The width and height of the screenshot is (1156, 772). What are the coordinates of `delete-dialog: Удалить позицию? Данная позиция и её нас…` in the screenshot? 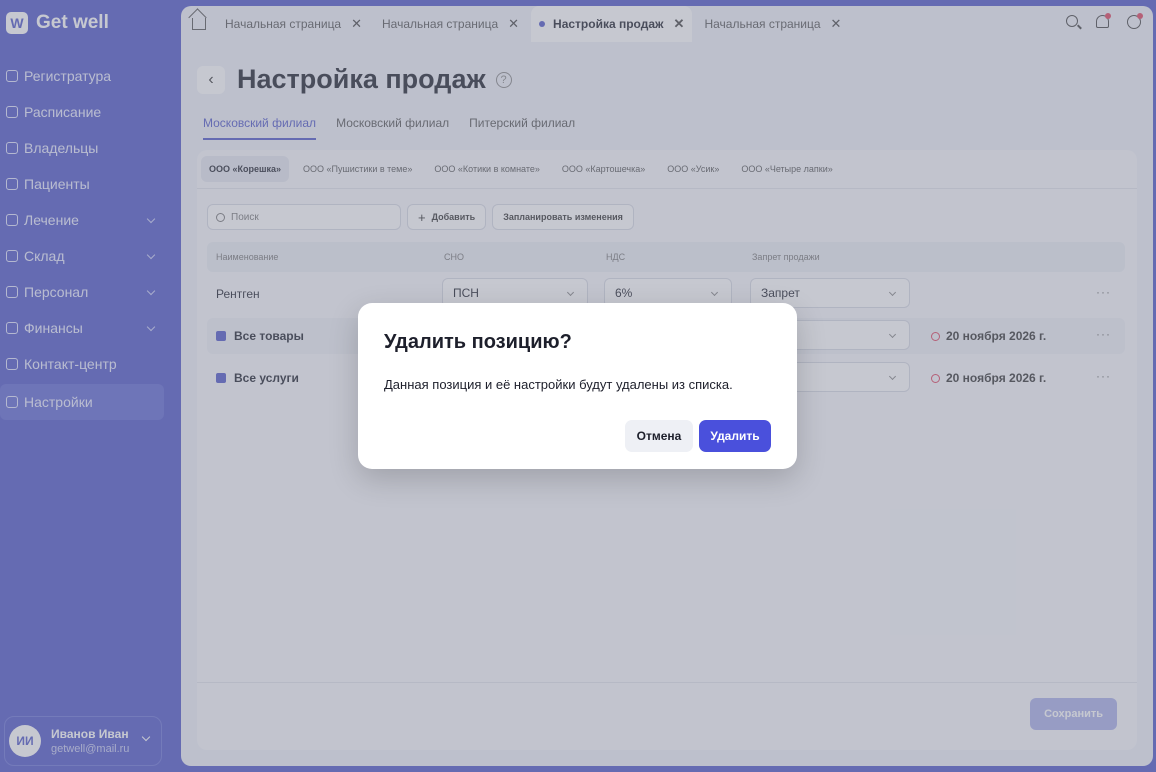 It's located at (577, 386).